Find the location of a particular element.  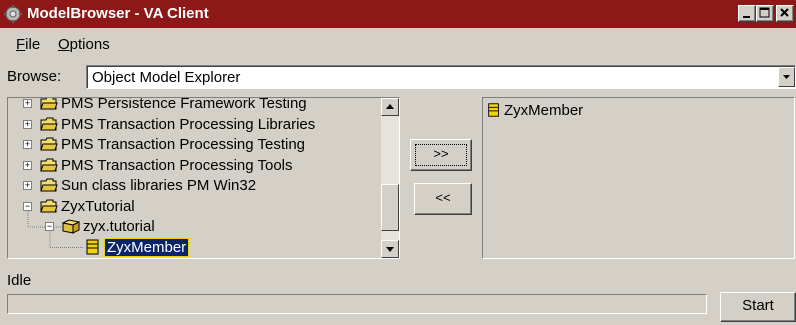

browse-combo: Object Model Explorer is located at coordinates (441, 77).